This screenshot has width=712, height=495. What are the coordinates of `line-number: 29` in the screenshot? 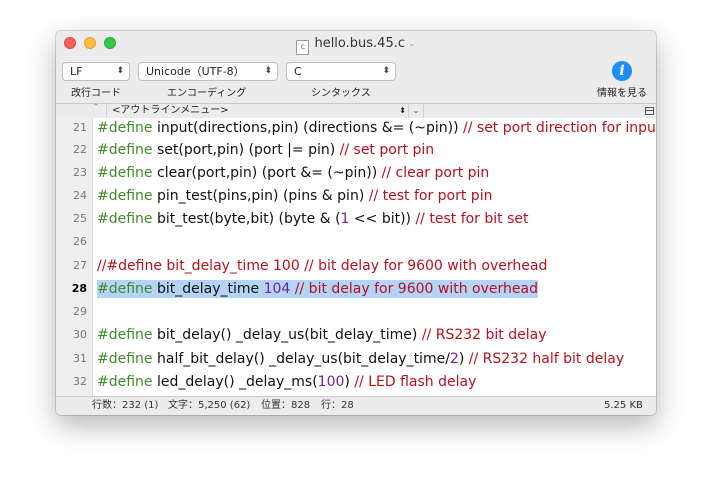 It's located at (80, 311).